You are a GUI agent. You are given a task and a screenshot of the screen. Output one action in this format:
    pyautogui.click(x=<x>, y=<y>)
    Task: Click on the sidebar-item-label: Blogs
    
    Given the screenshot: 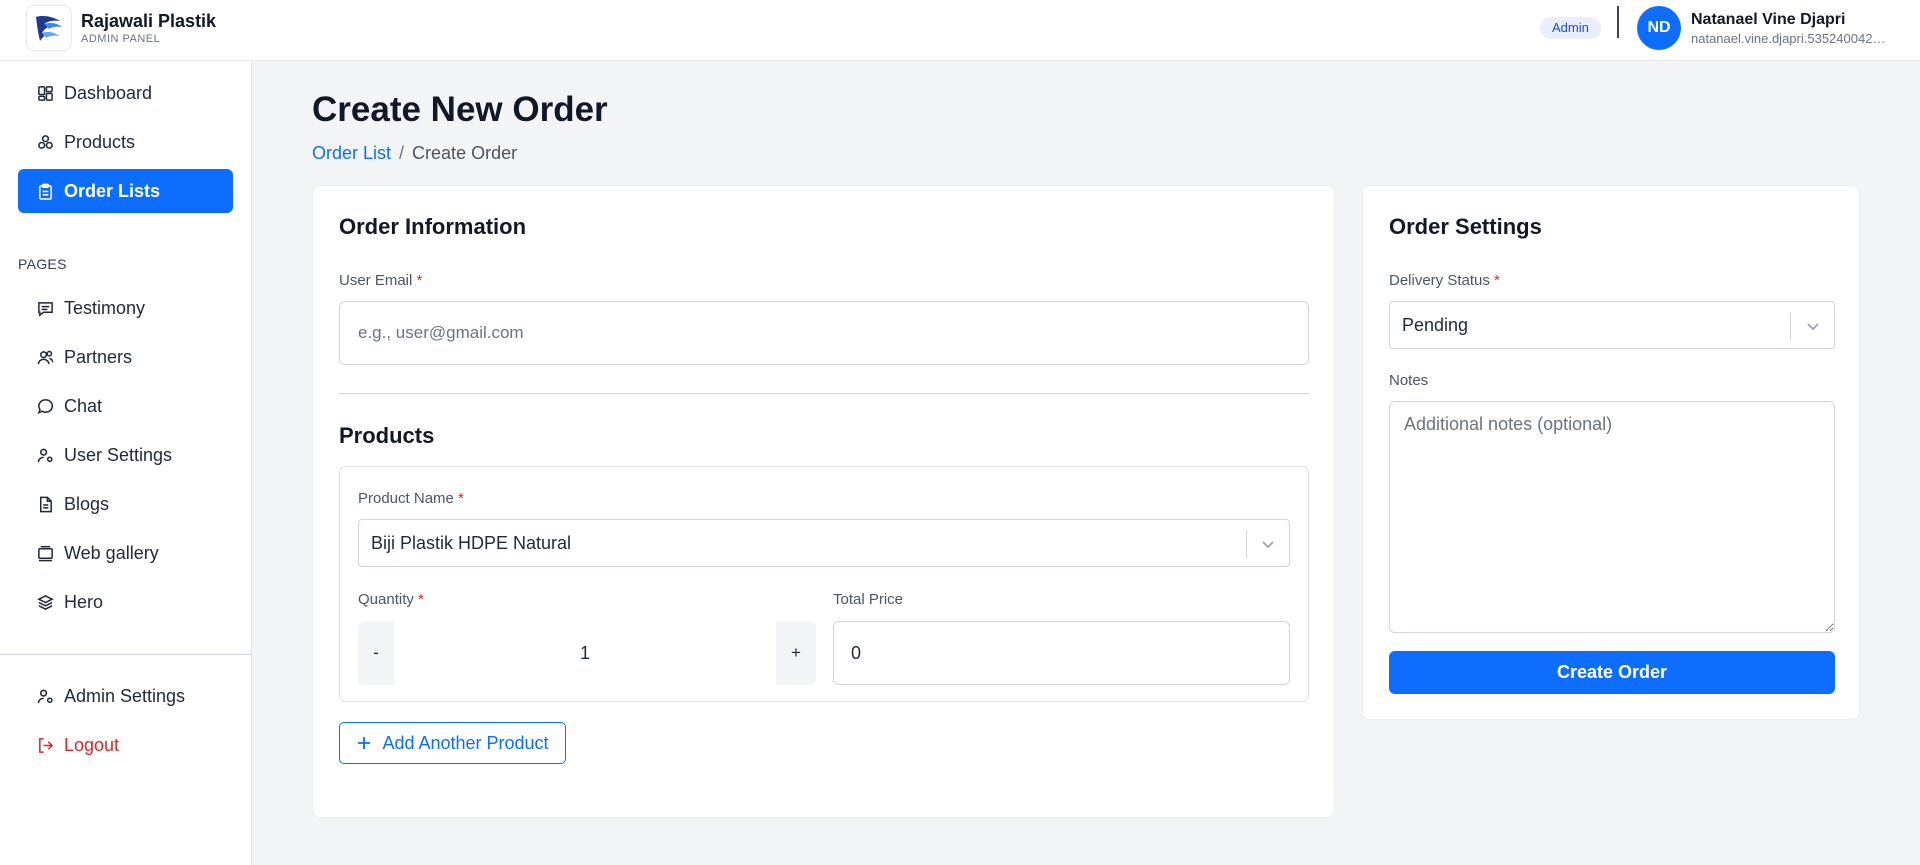 What is the action you would take?
    pyautogui.click(x=87, y=503)
    